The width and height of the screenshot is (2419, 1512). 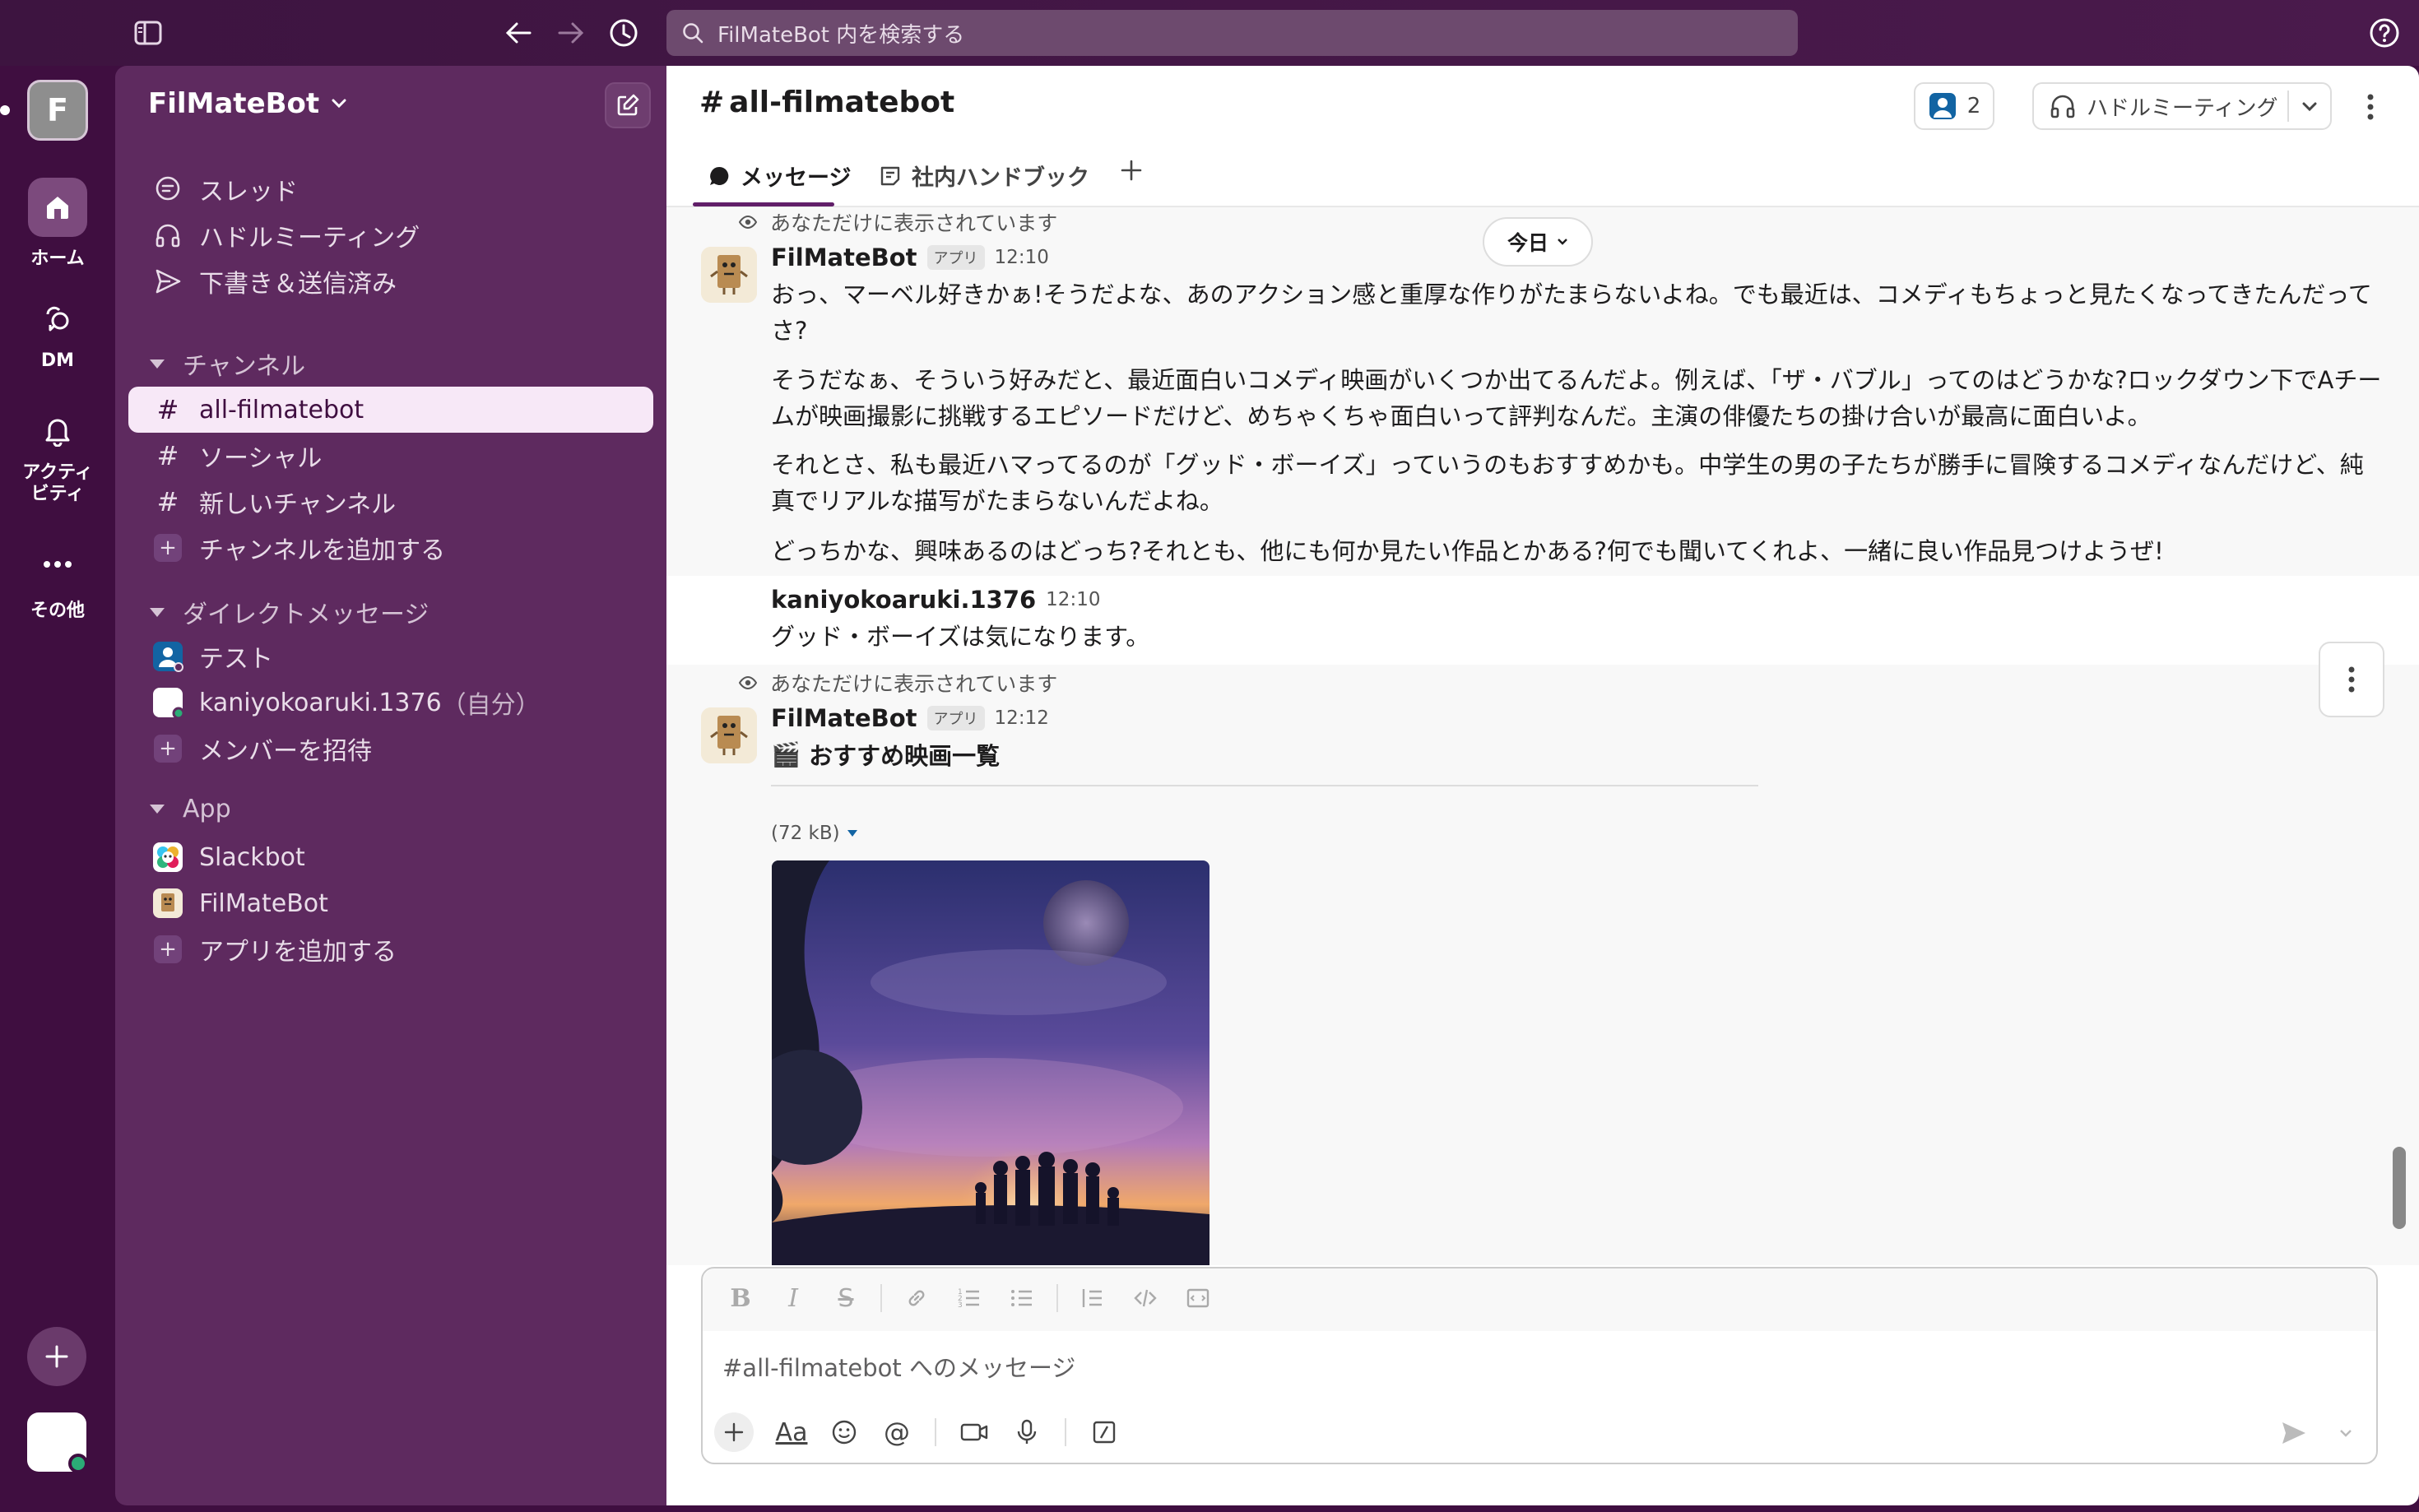 I want to click on send-button, so click(x=2293, y=1433).